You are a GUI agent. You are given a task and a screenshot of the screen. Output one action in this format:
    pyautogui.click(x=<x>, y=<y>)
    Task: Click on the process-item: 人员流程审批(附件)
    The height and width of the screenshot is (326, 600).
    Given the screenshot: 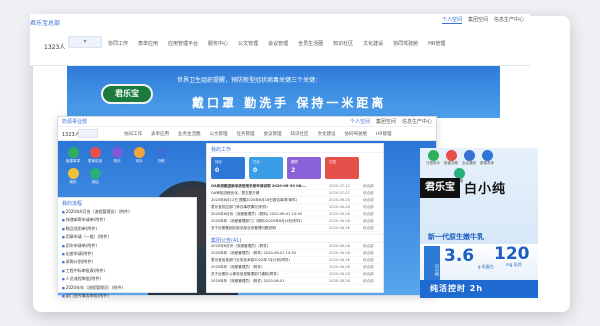 What is the action you would take?
    pyautogui.click(x=127, y=279)
    